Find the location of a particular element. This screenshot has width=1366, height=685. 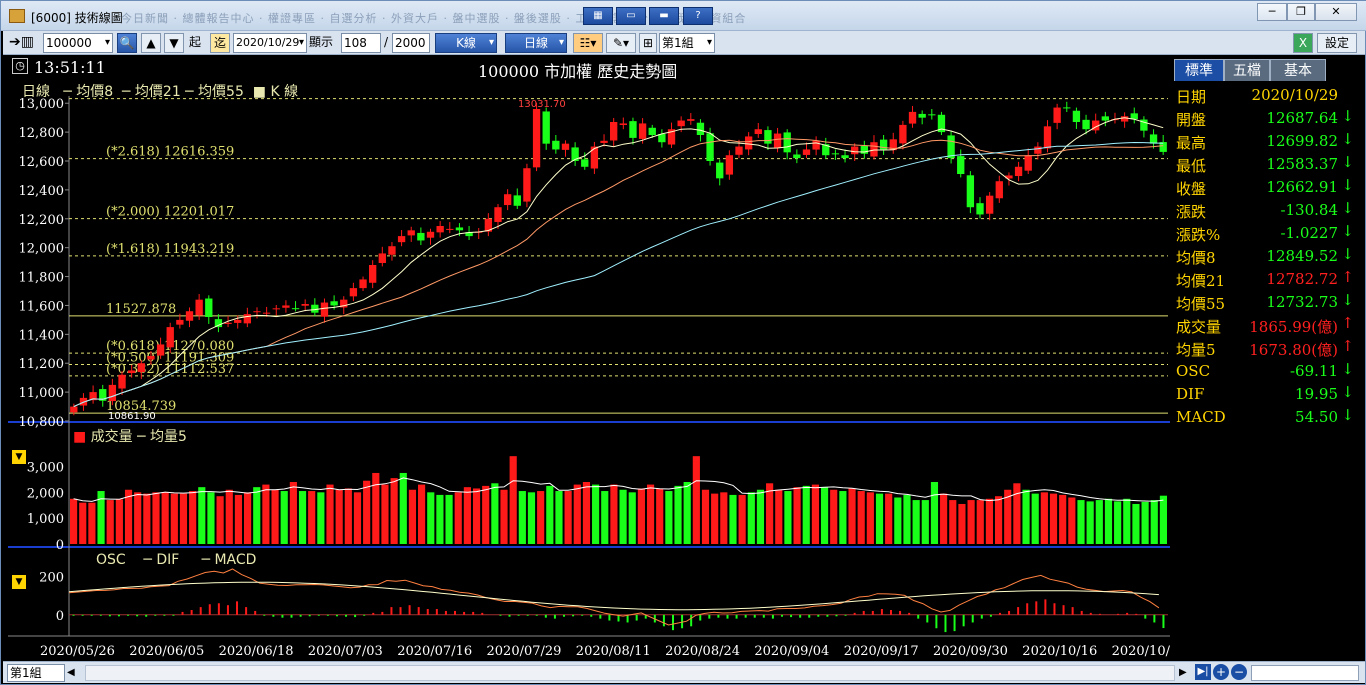

arrow-up-icon: ▲ is located at coordinates (151, 43).